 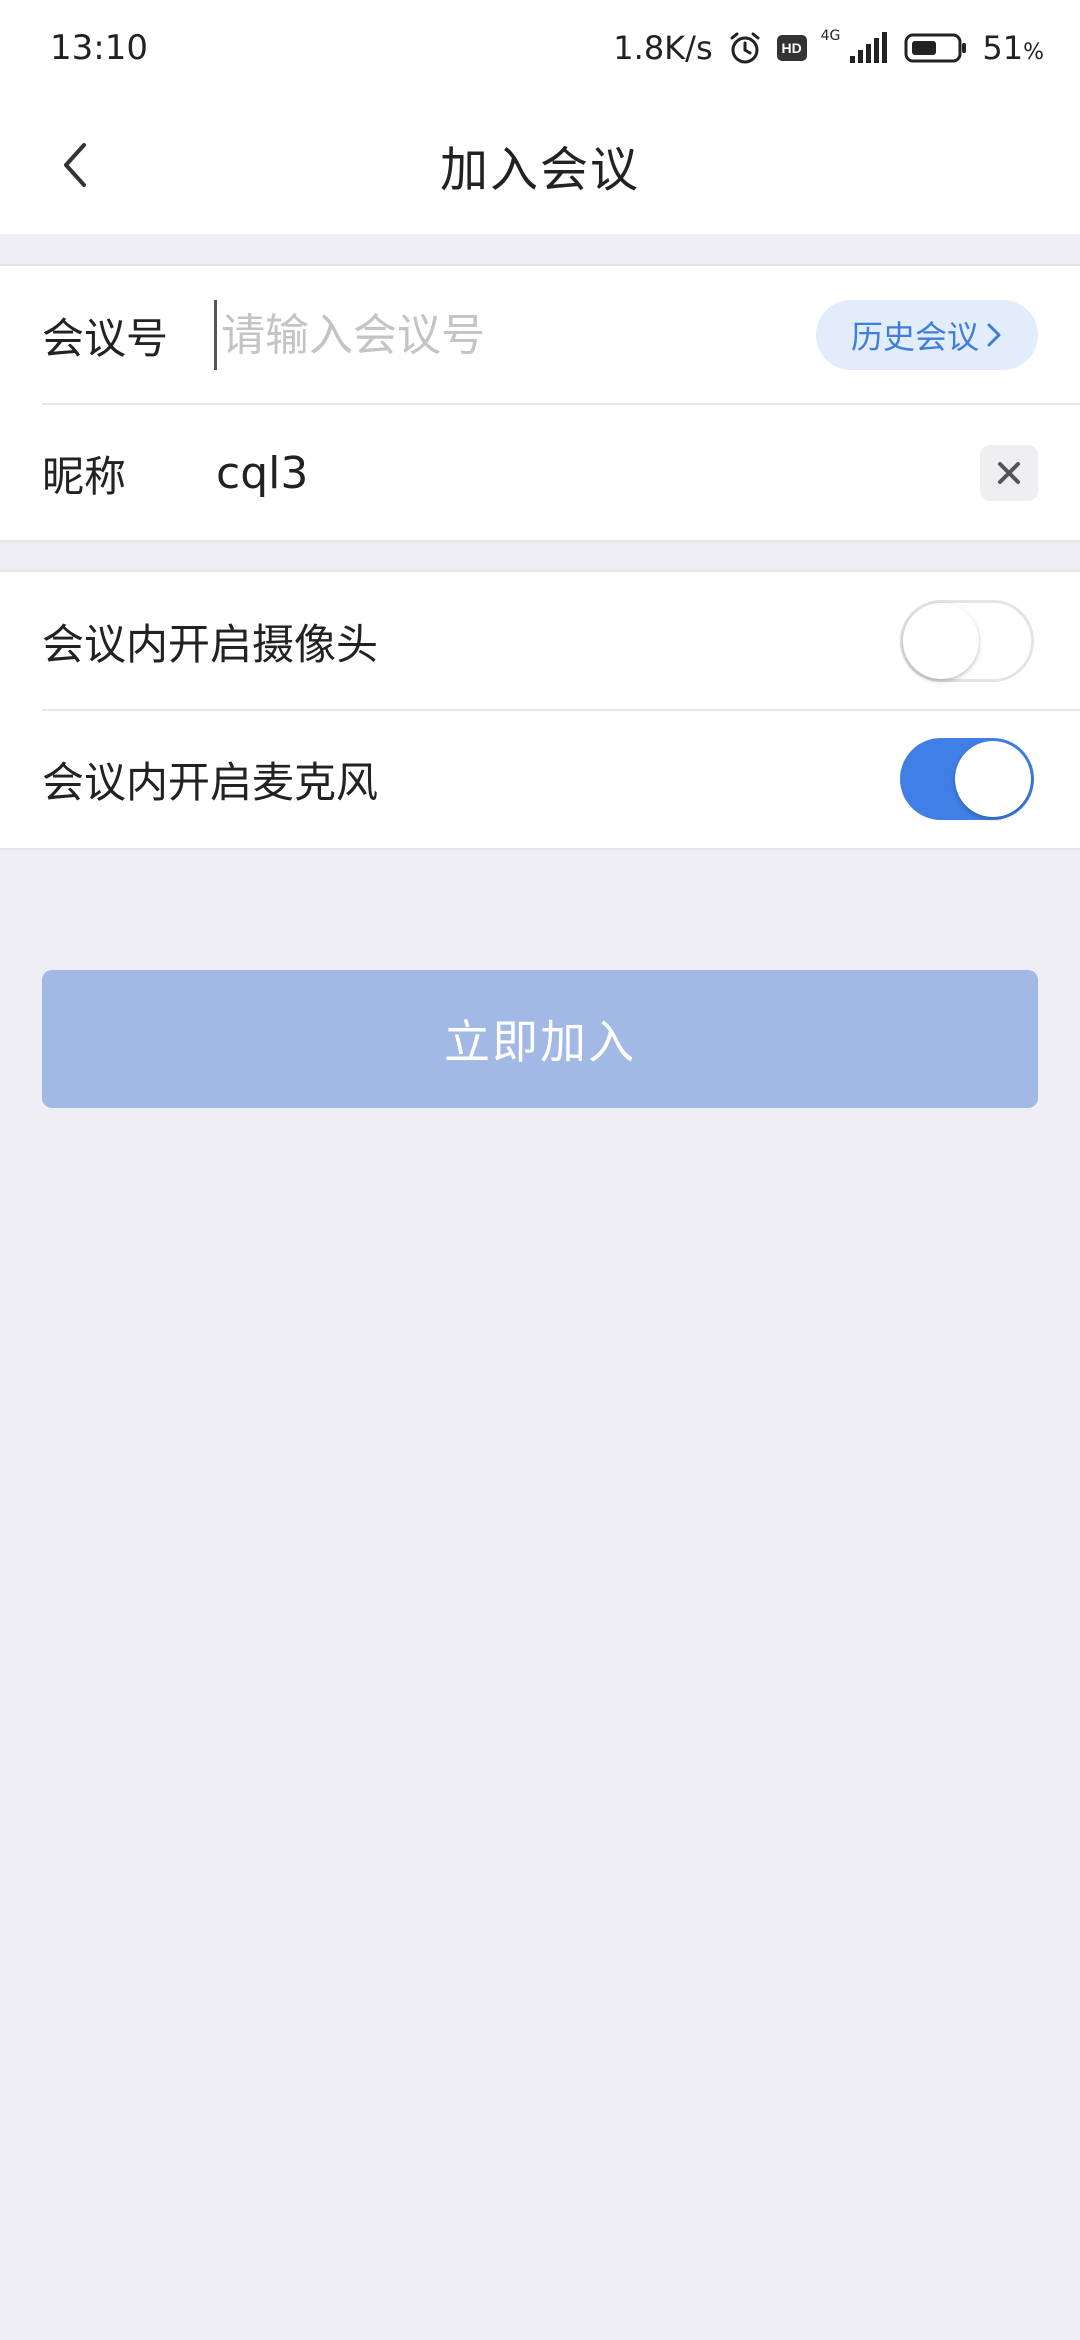 What do you see at coordinates (1013, 48) in the screenshot?
I see `battery-percent: 51%` at bounding box center [1013, 48].